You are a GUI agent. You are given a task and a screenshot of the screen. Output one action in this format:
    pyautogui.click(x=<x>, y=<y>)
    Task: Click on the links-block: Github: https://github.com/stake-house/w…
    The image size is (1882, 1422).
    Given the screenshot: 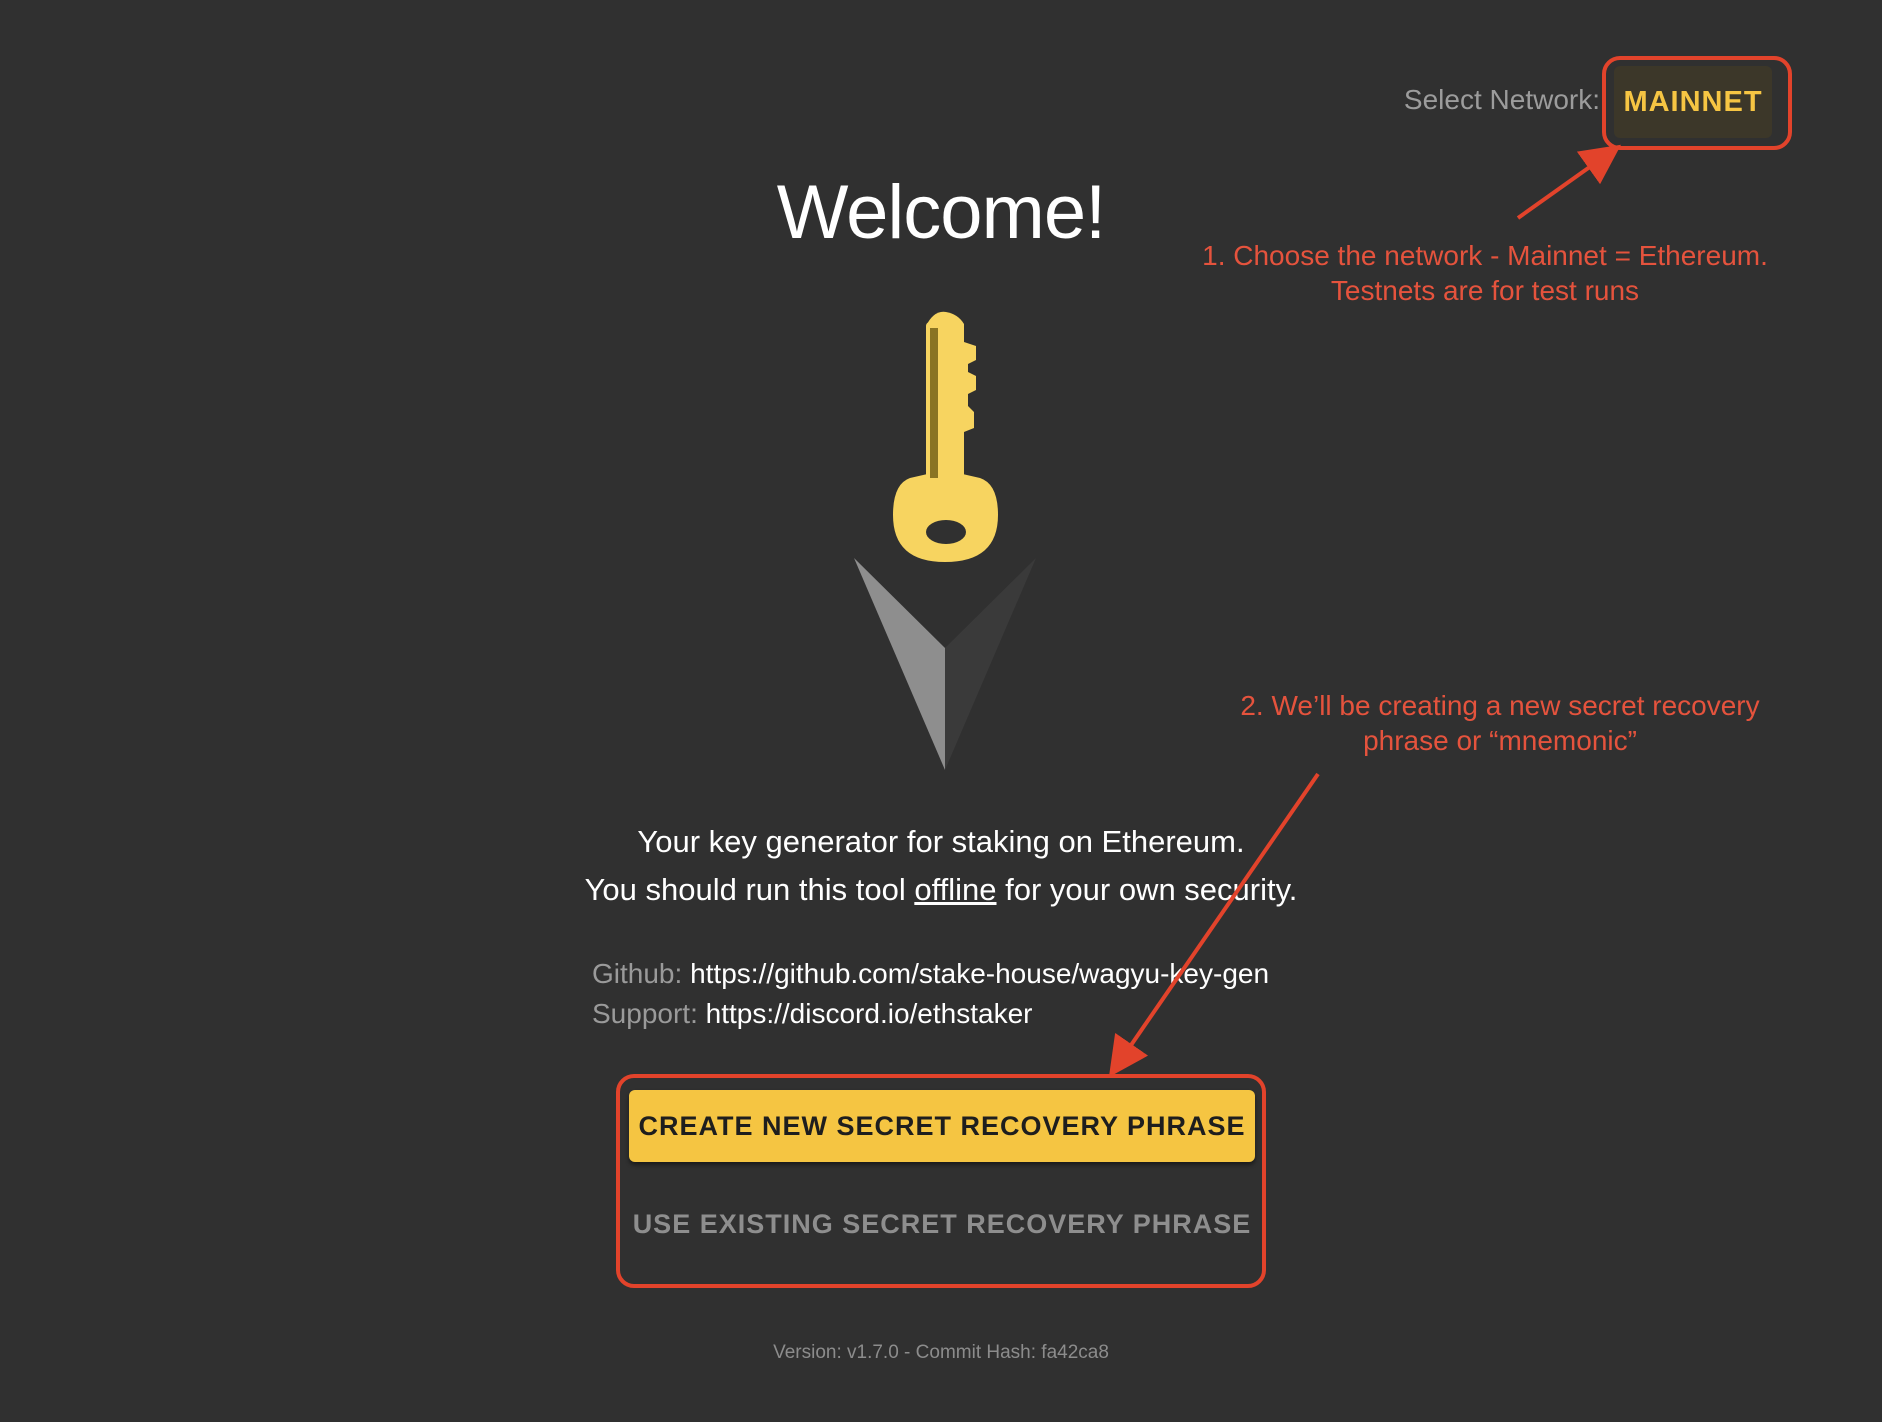 What is the action you would take?
    pyautogui.click(x=930, y=994)
    